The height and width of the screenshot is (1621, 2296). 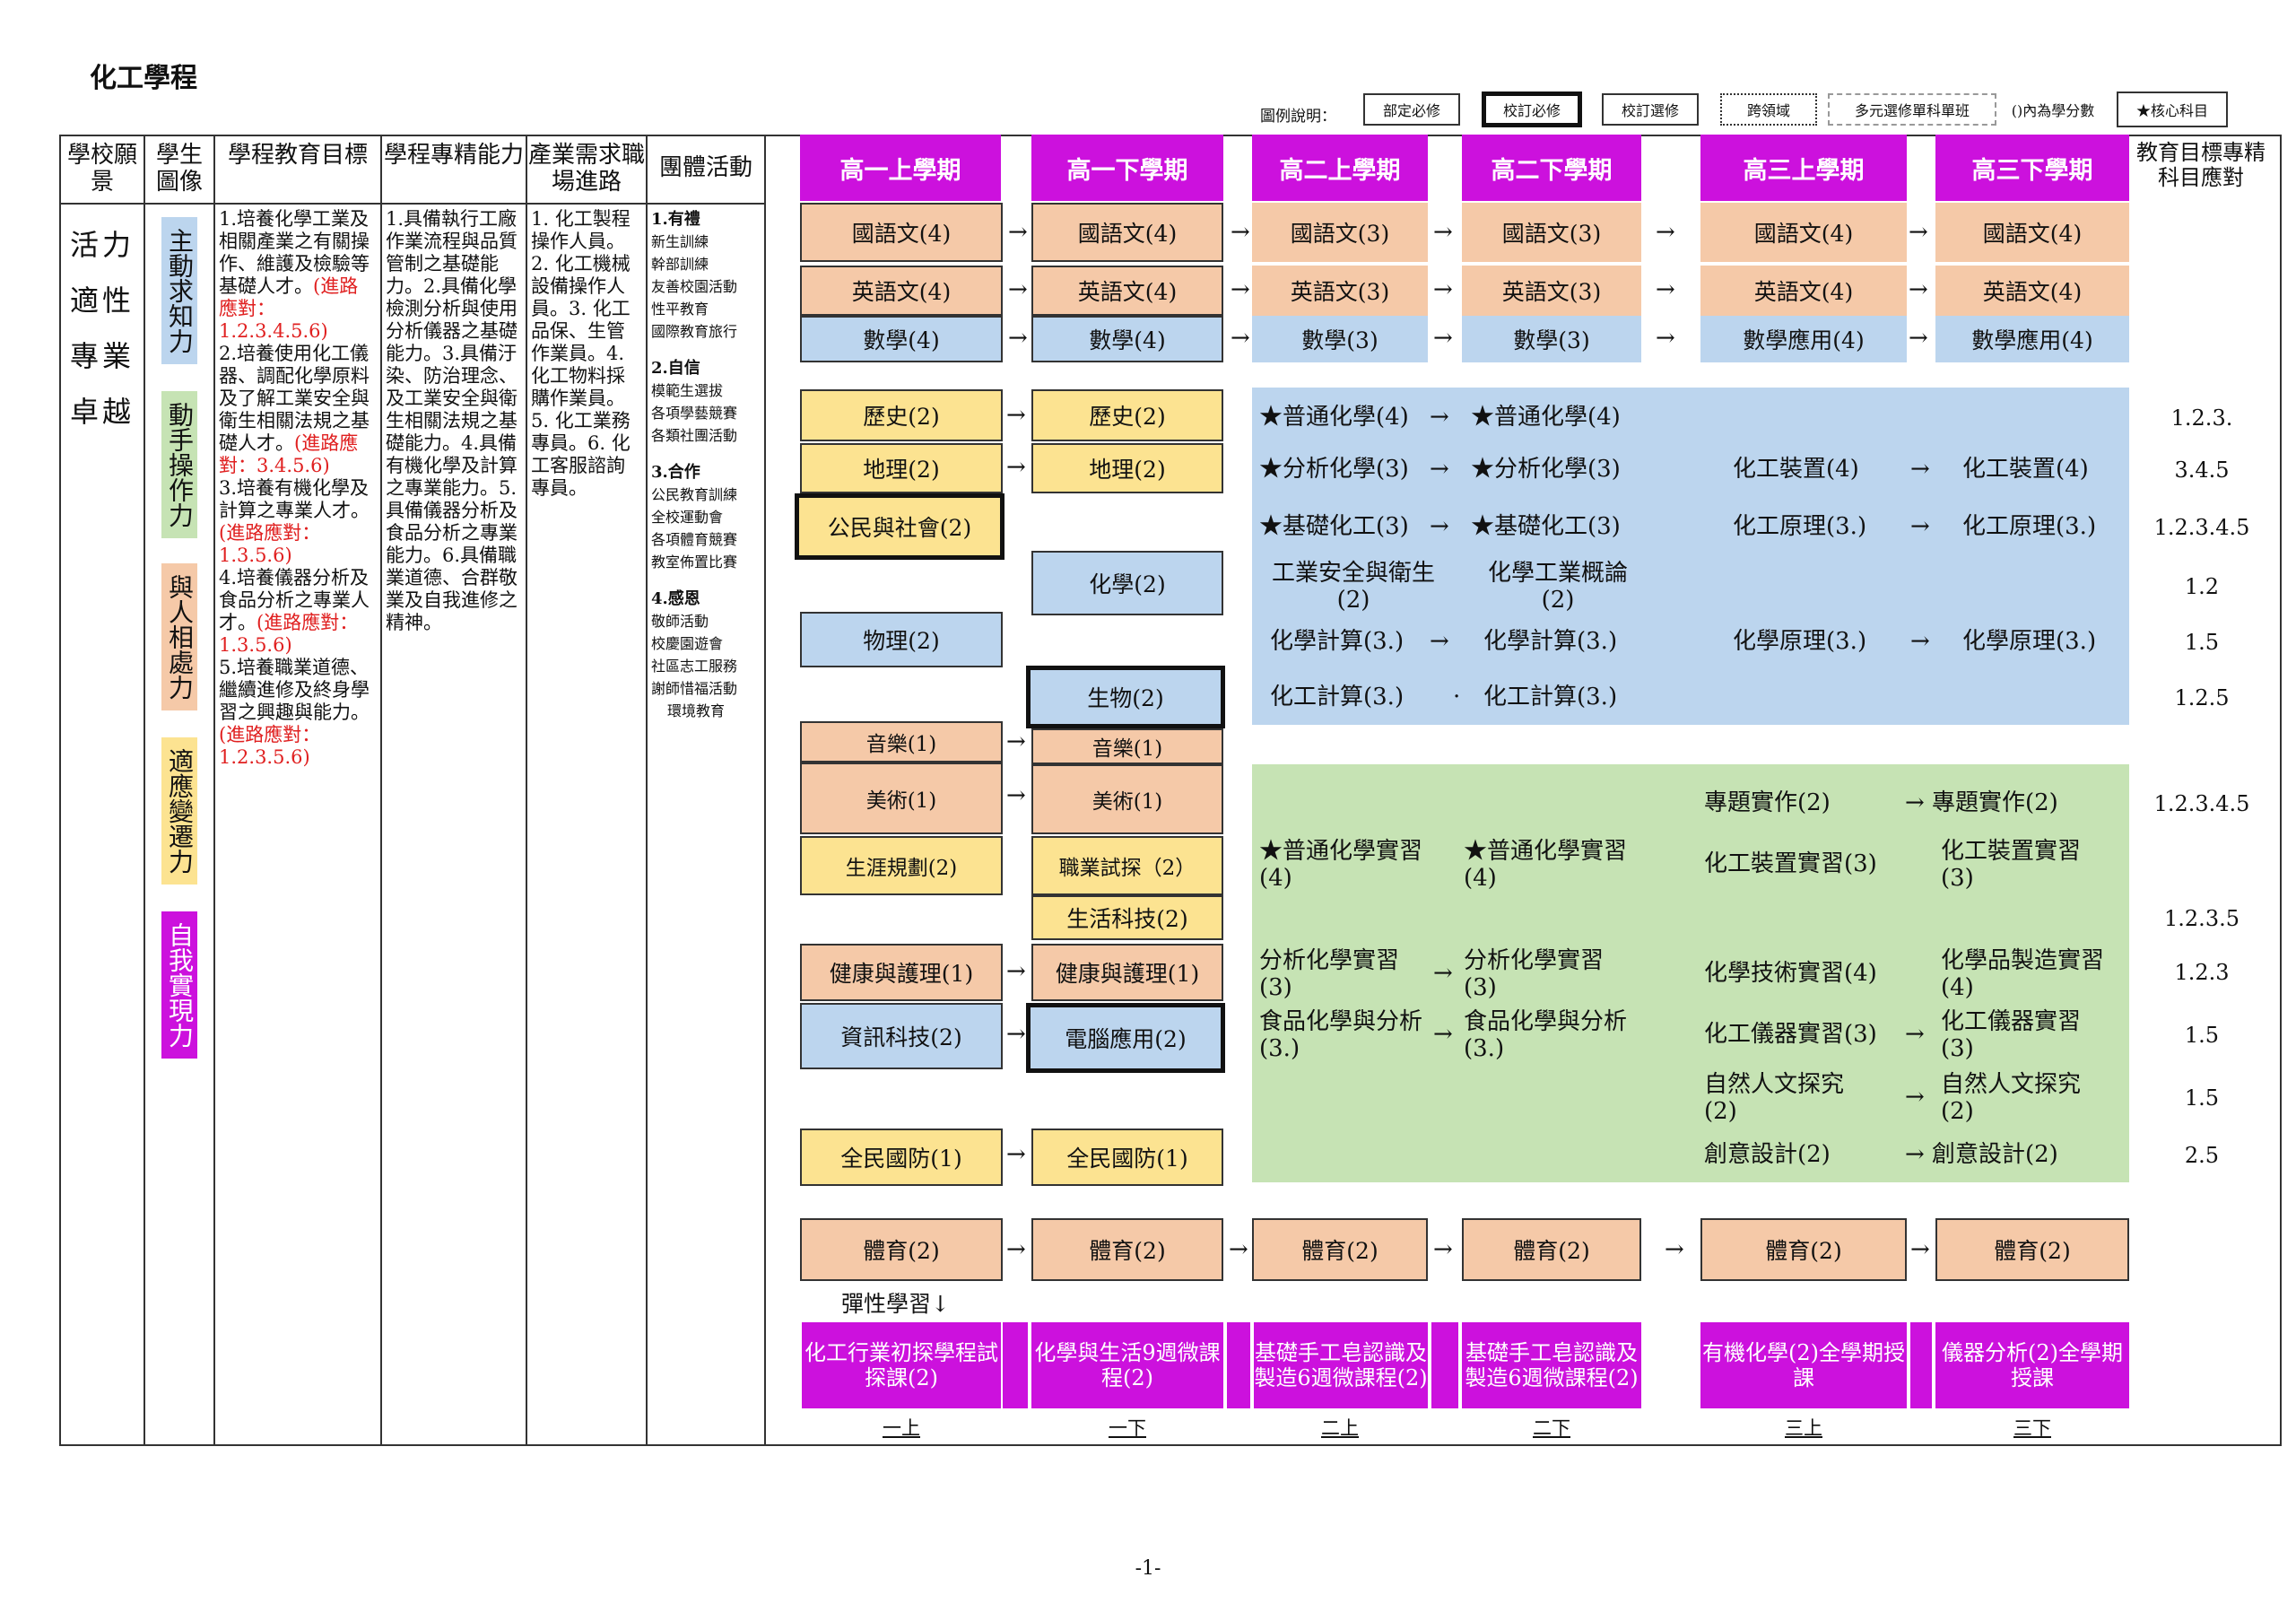 I want to click on header-abilities: 學程專精能力, so click(x=453, y=155).